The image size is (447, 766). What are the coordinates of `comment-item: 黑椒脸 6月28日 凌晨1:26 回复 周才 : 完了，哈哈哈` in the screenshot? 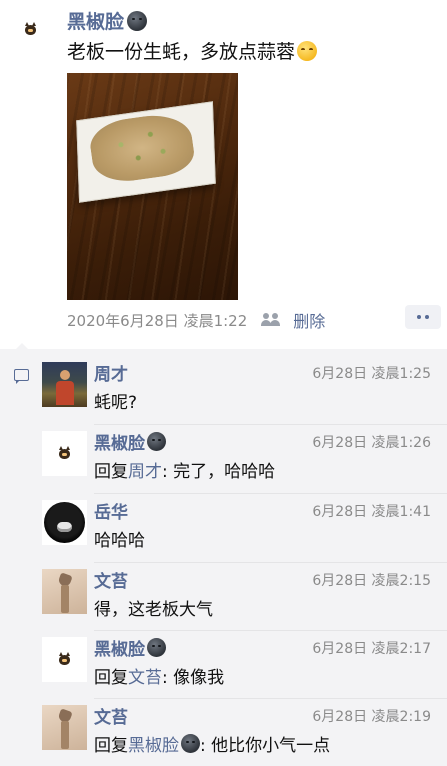 It's located at (223, 458).